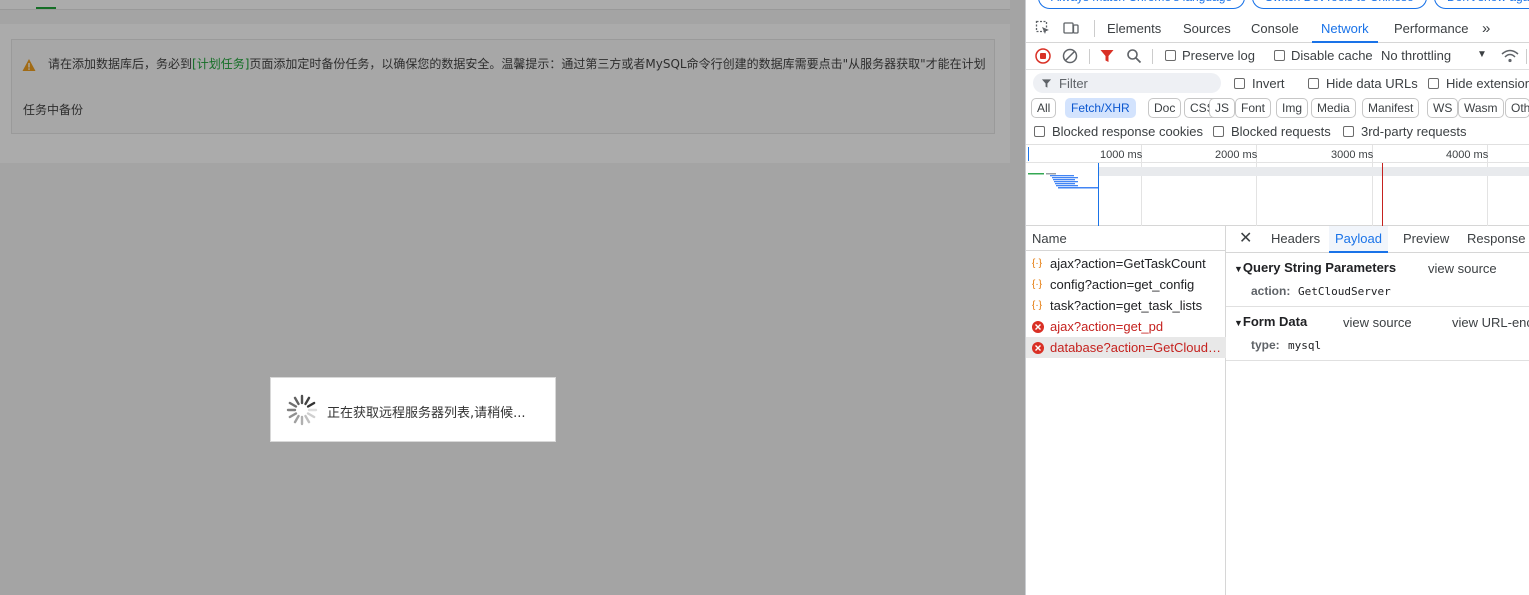  What do you see at coordinates (1126, 238) in the screenshot?
I see `name-column-header: Name` at bounding box center [1126, 238].